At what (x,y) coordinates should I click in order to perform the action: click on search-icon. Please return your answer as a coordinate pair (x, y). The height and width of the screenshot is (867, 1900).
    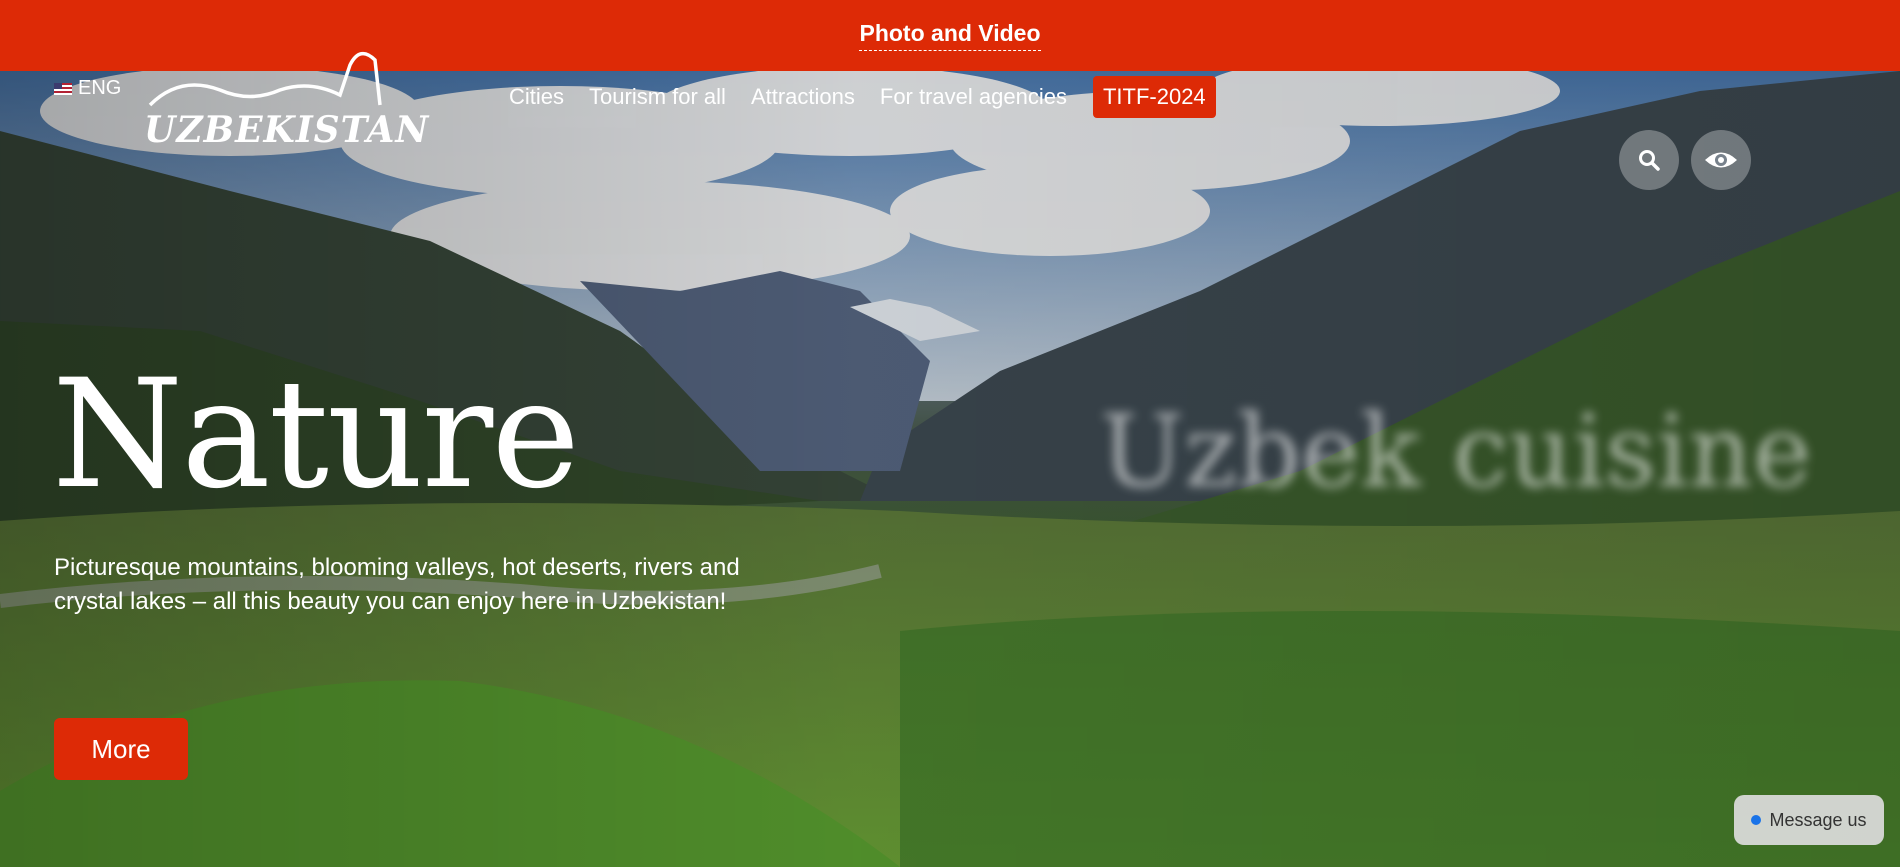
    Looking at the image, I should click on (1649, 160).